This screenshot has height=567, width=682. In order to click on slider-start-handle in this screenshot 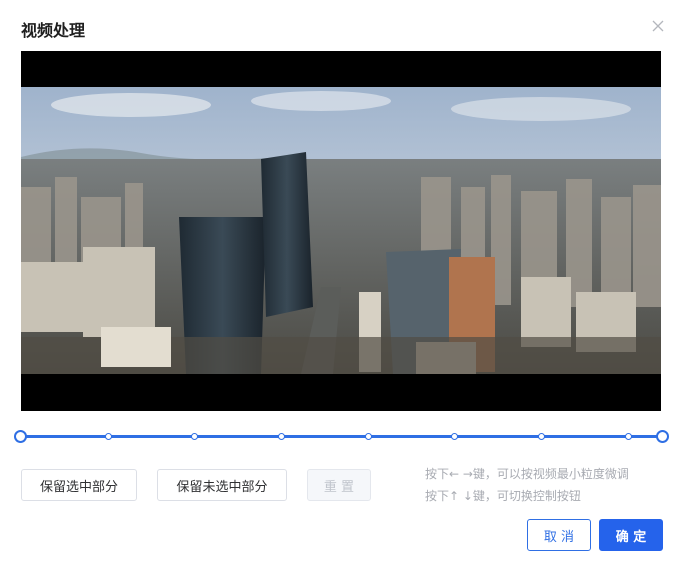, I will do `click(20, 436)`.